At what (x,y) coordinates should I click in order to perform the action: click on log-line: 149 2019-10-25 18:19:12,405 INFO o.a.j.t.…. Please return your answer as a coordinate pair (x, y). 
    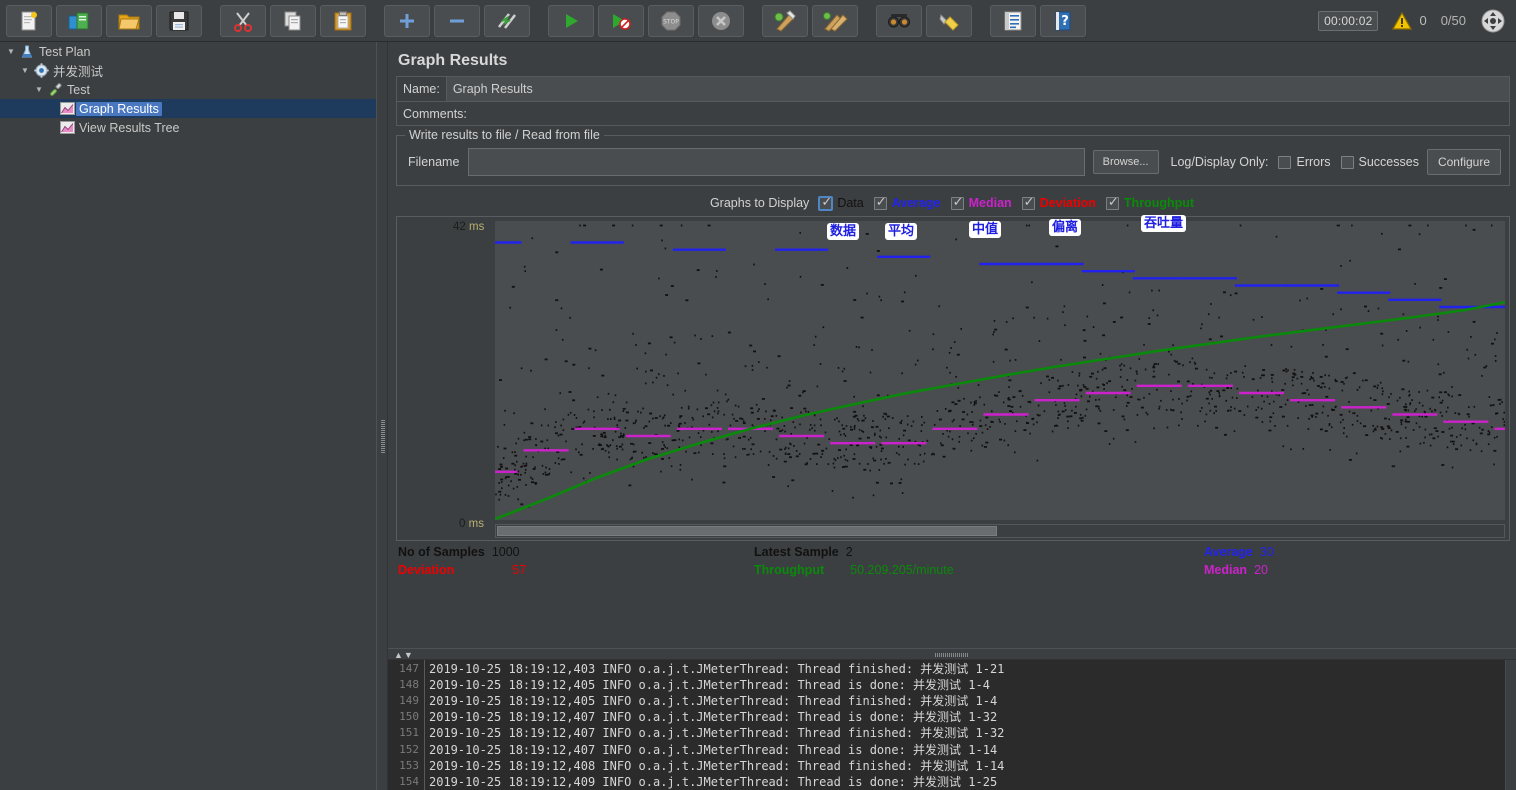
    Looking at the image, I should click on (952, 700).